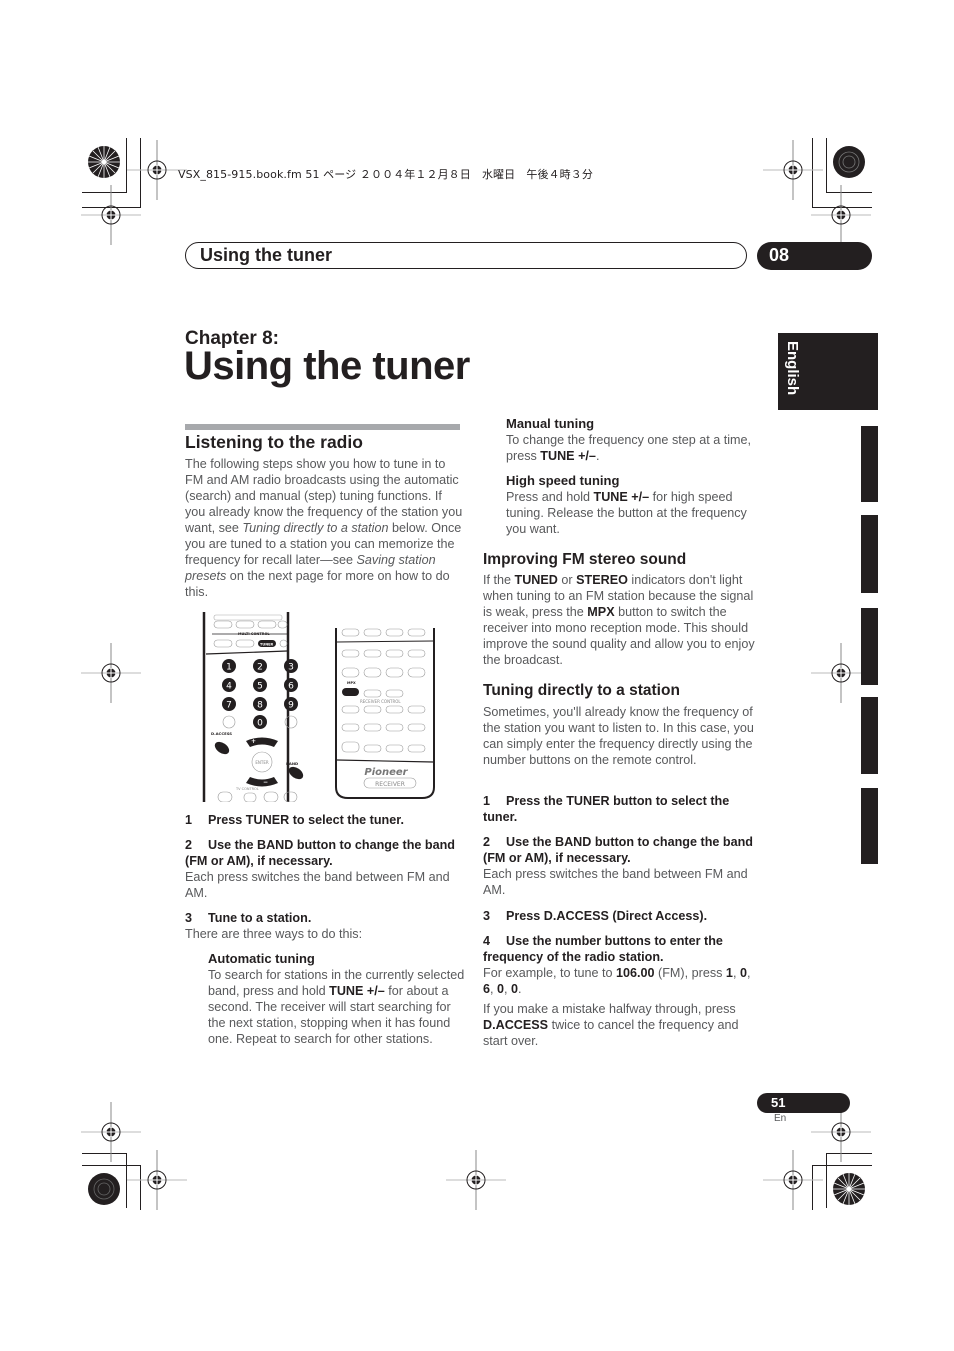 The image size is (954, 1351). I want to click on svg-text: BAND, so click(292, 763).